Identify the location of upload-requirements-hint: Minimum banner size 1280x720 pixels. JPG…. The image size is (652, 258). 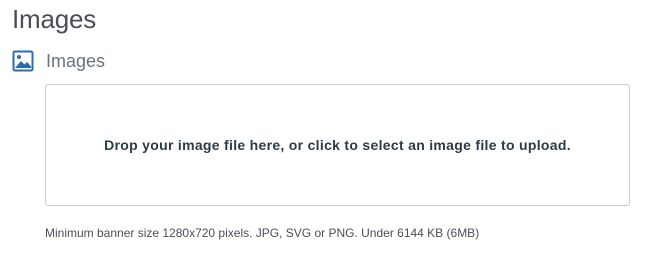
(262, 233).